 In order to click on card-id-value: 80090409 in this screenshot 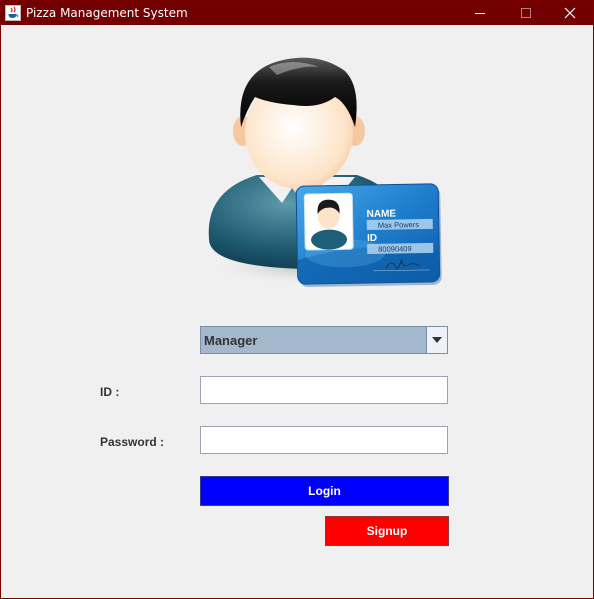, I will do `click(395, 249)`.